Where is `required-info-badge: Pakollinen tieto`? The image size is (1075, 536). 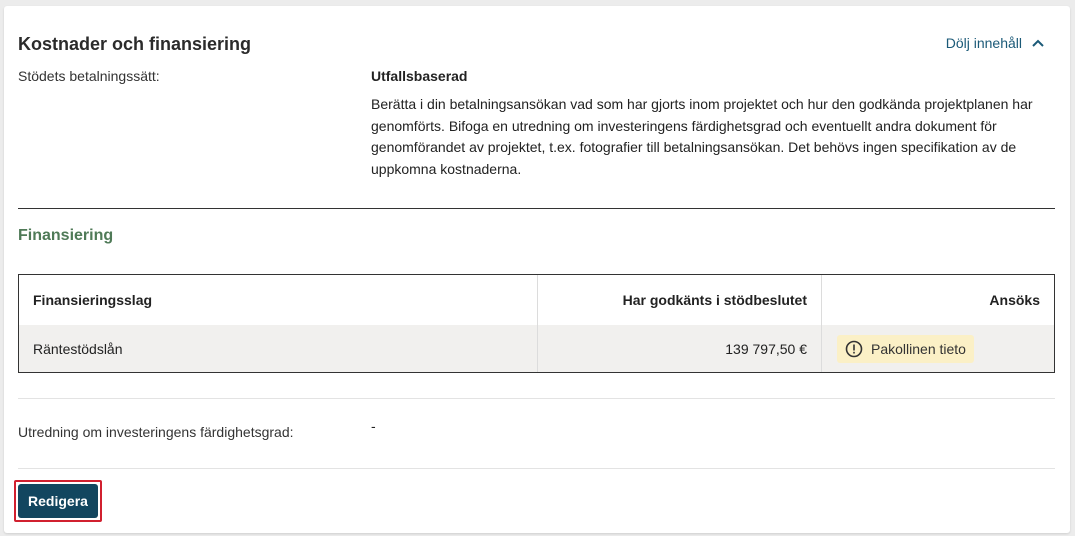 required-info-badge: Pakollinen tieto is located at coordinates (905, 348).